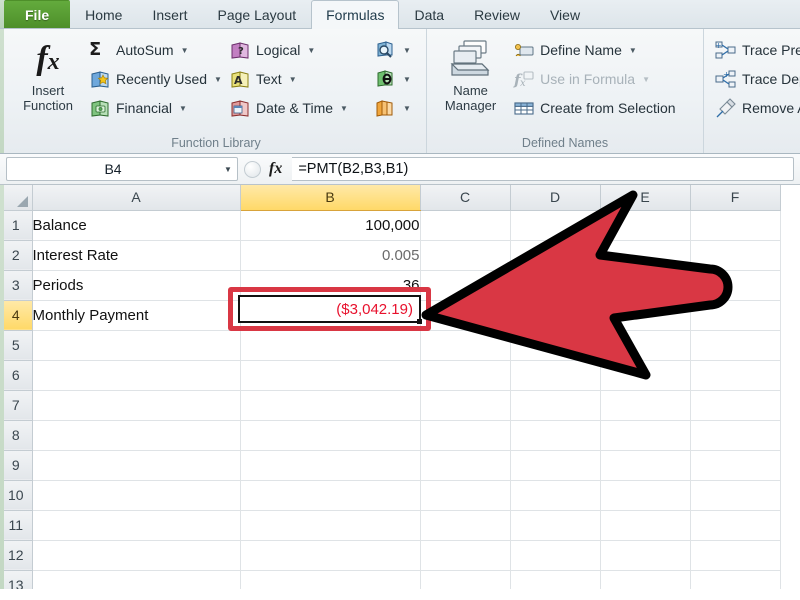  What do you see at coordinates (555, 405) in the screenshot?
I see `cell-D7` at bounding box center [555, 405].